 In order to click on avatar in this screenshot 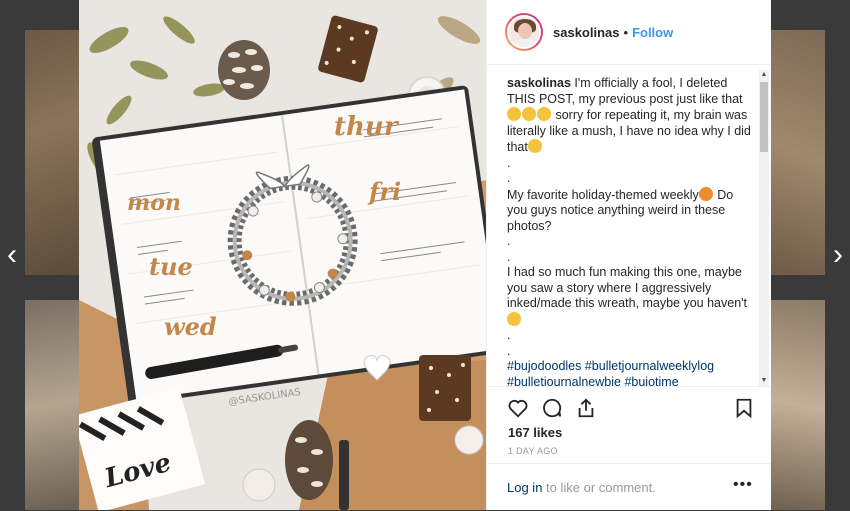, I will do `click(524, 32)`.